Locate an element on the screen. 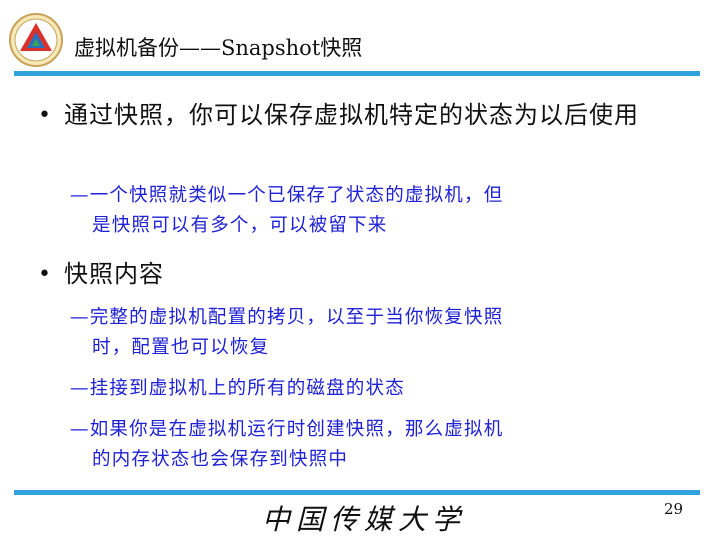 This screenshot has height=540, width=720. sub-bullet-line: 的内存状态也会保存到快照中 is located at coordinates (220, 459).